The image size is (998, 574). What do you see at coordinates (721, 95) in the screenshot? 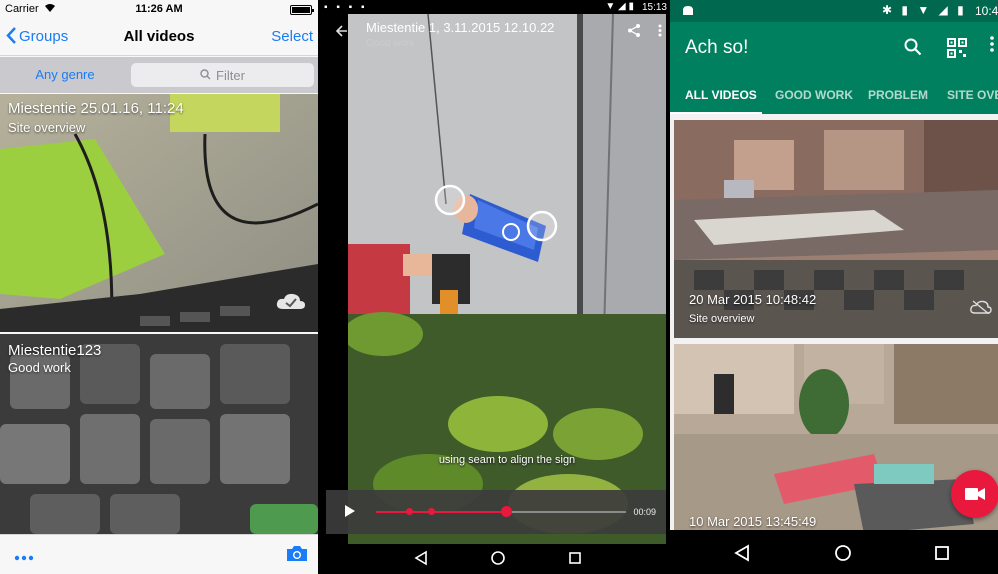
I see `tab-all-videos: ALL VIDEOS` at bounding box center [721, 95].